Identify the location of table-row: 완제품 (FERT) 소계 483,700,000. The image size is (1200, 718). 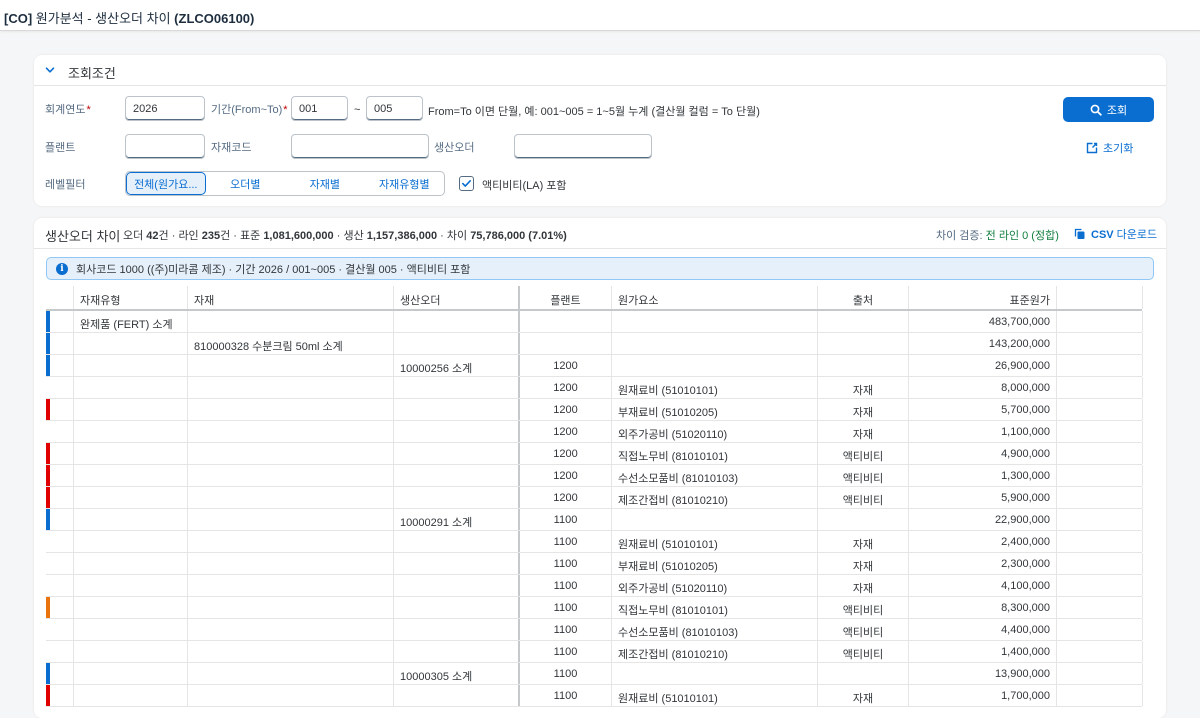
(594, 322).